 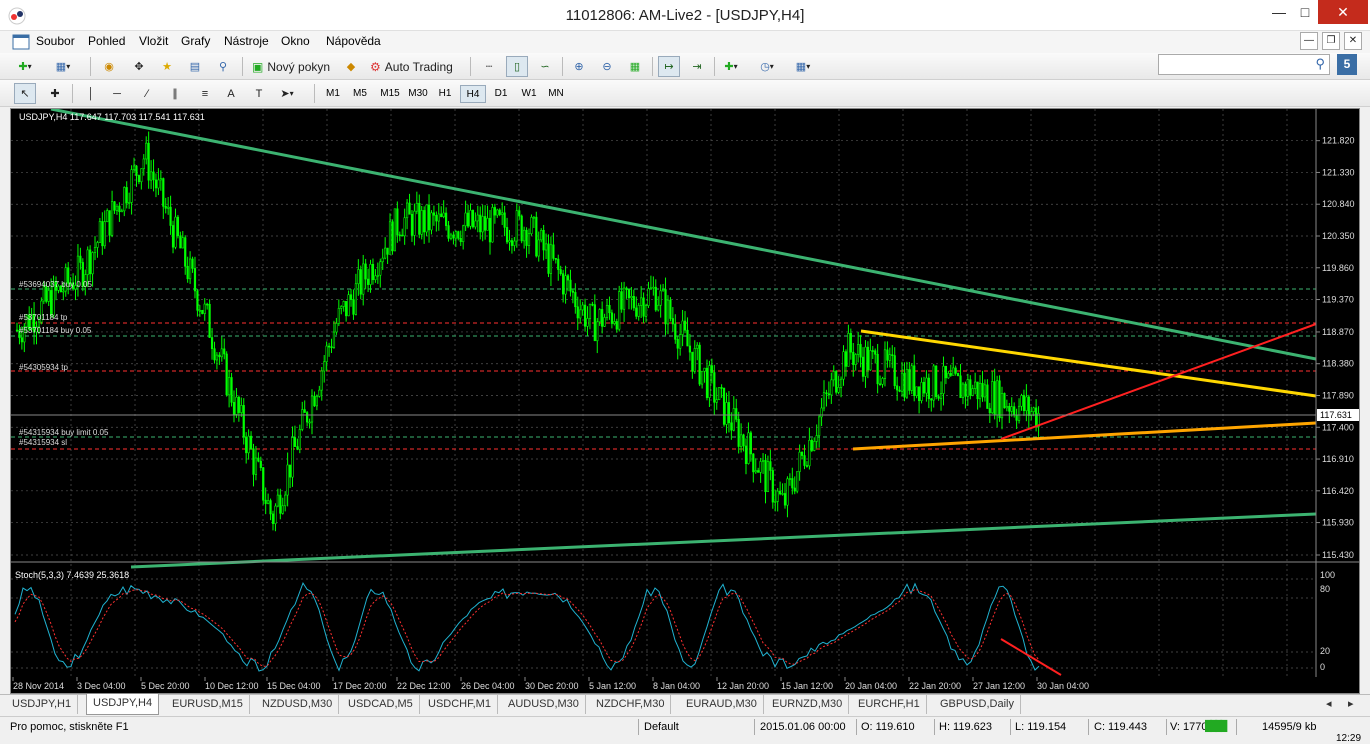 What do you see at coordinates (697, 66) in the screenshot?
I see `chart-shift-icon: ⇥` at bounding box center [697, 66].